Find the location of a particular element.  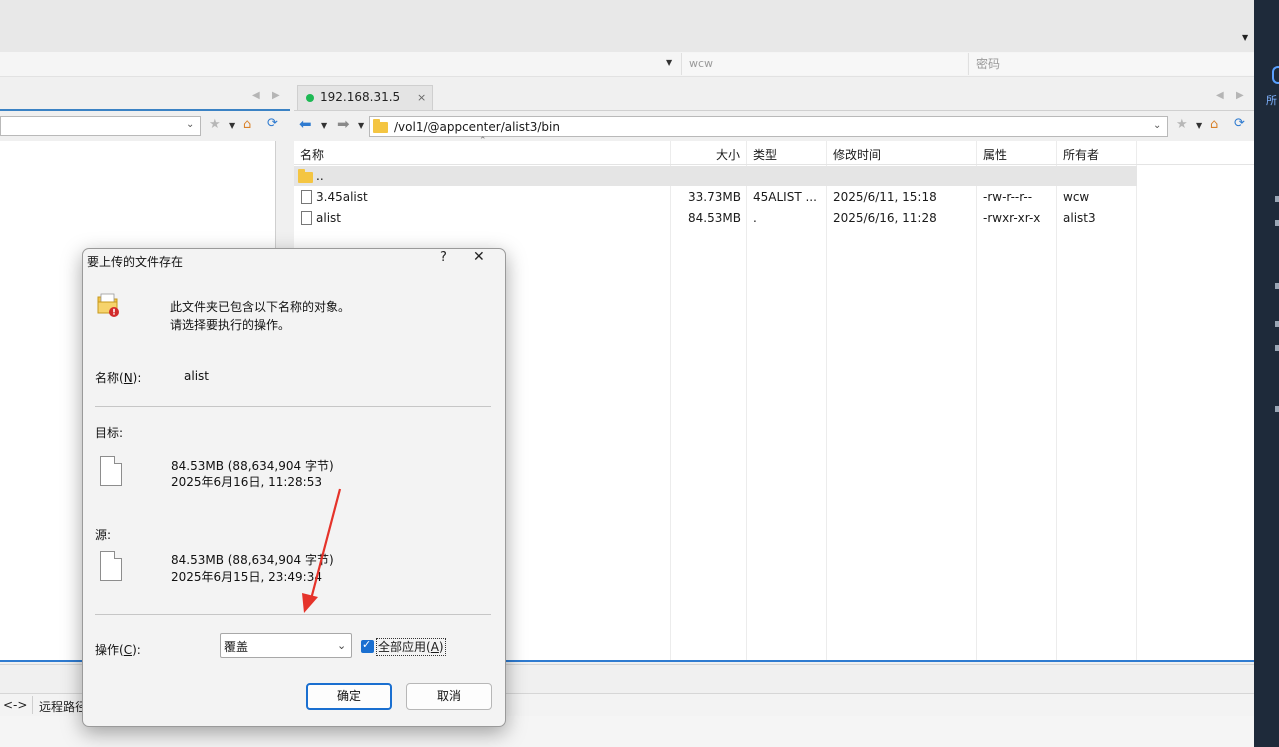

apply-all-label: 全部应用(A) is located at coordinates (411, 647).